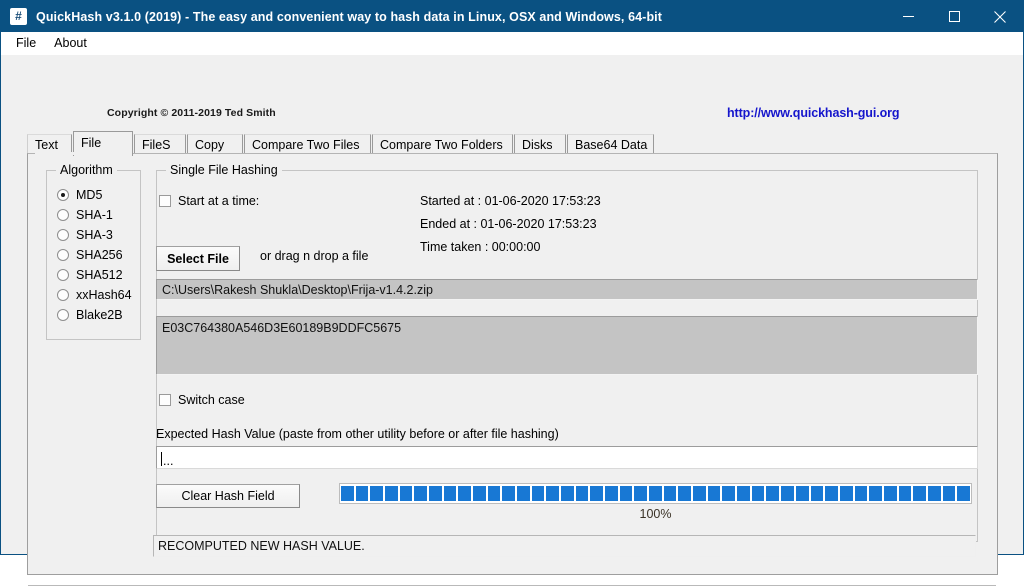  Describe the element at coordinates (161, 459) in the screenshot. I see `text-caret` at that location.